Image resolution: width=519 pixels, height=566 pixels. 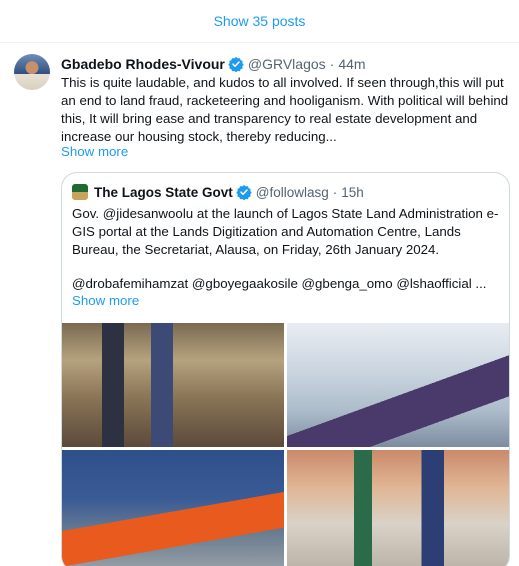 What do you see at coordinates (94, 151) in the screenshot?
I see `show-more-link: Show more` at bounding box center [94, 151].